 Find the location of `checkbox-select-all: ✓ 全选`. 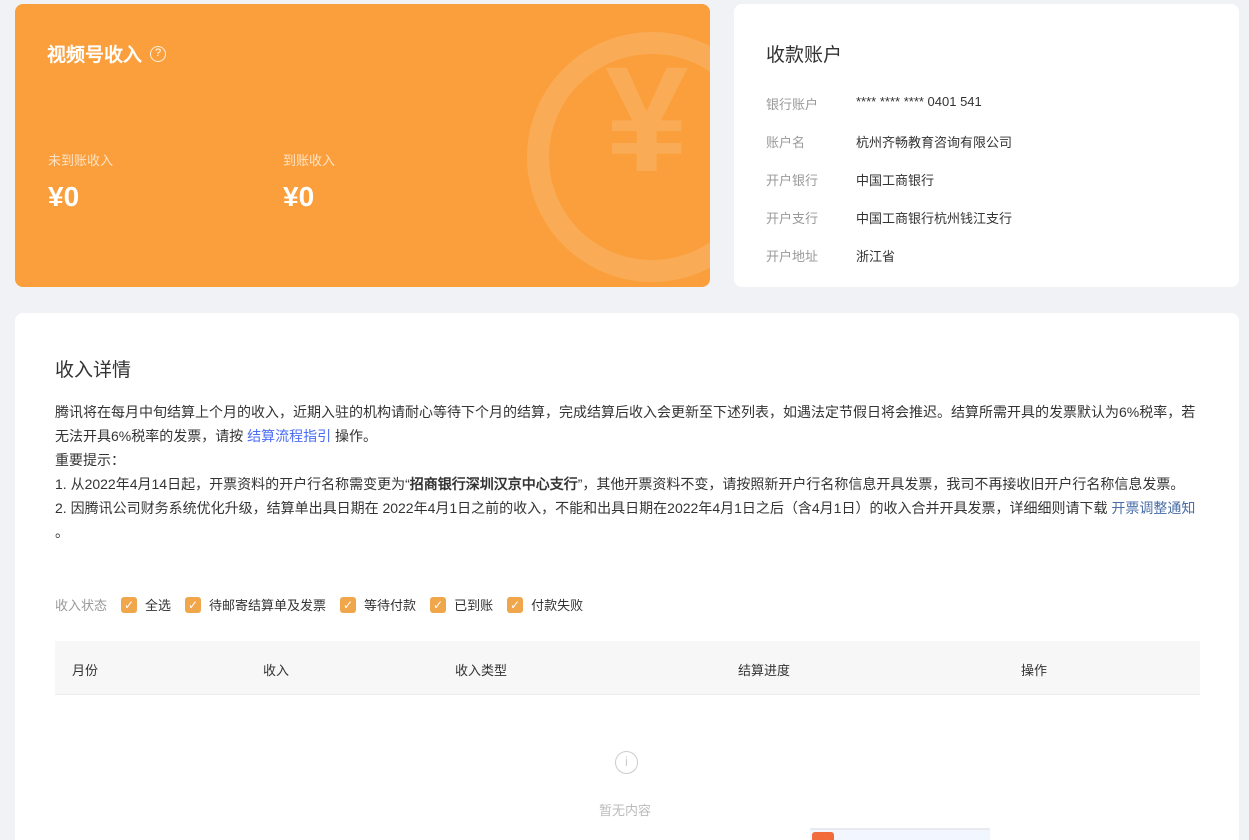

checkbox-select-all: ✓ 全选 is located at coordinates (146, 604).